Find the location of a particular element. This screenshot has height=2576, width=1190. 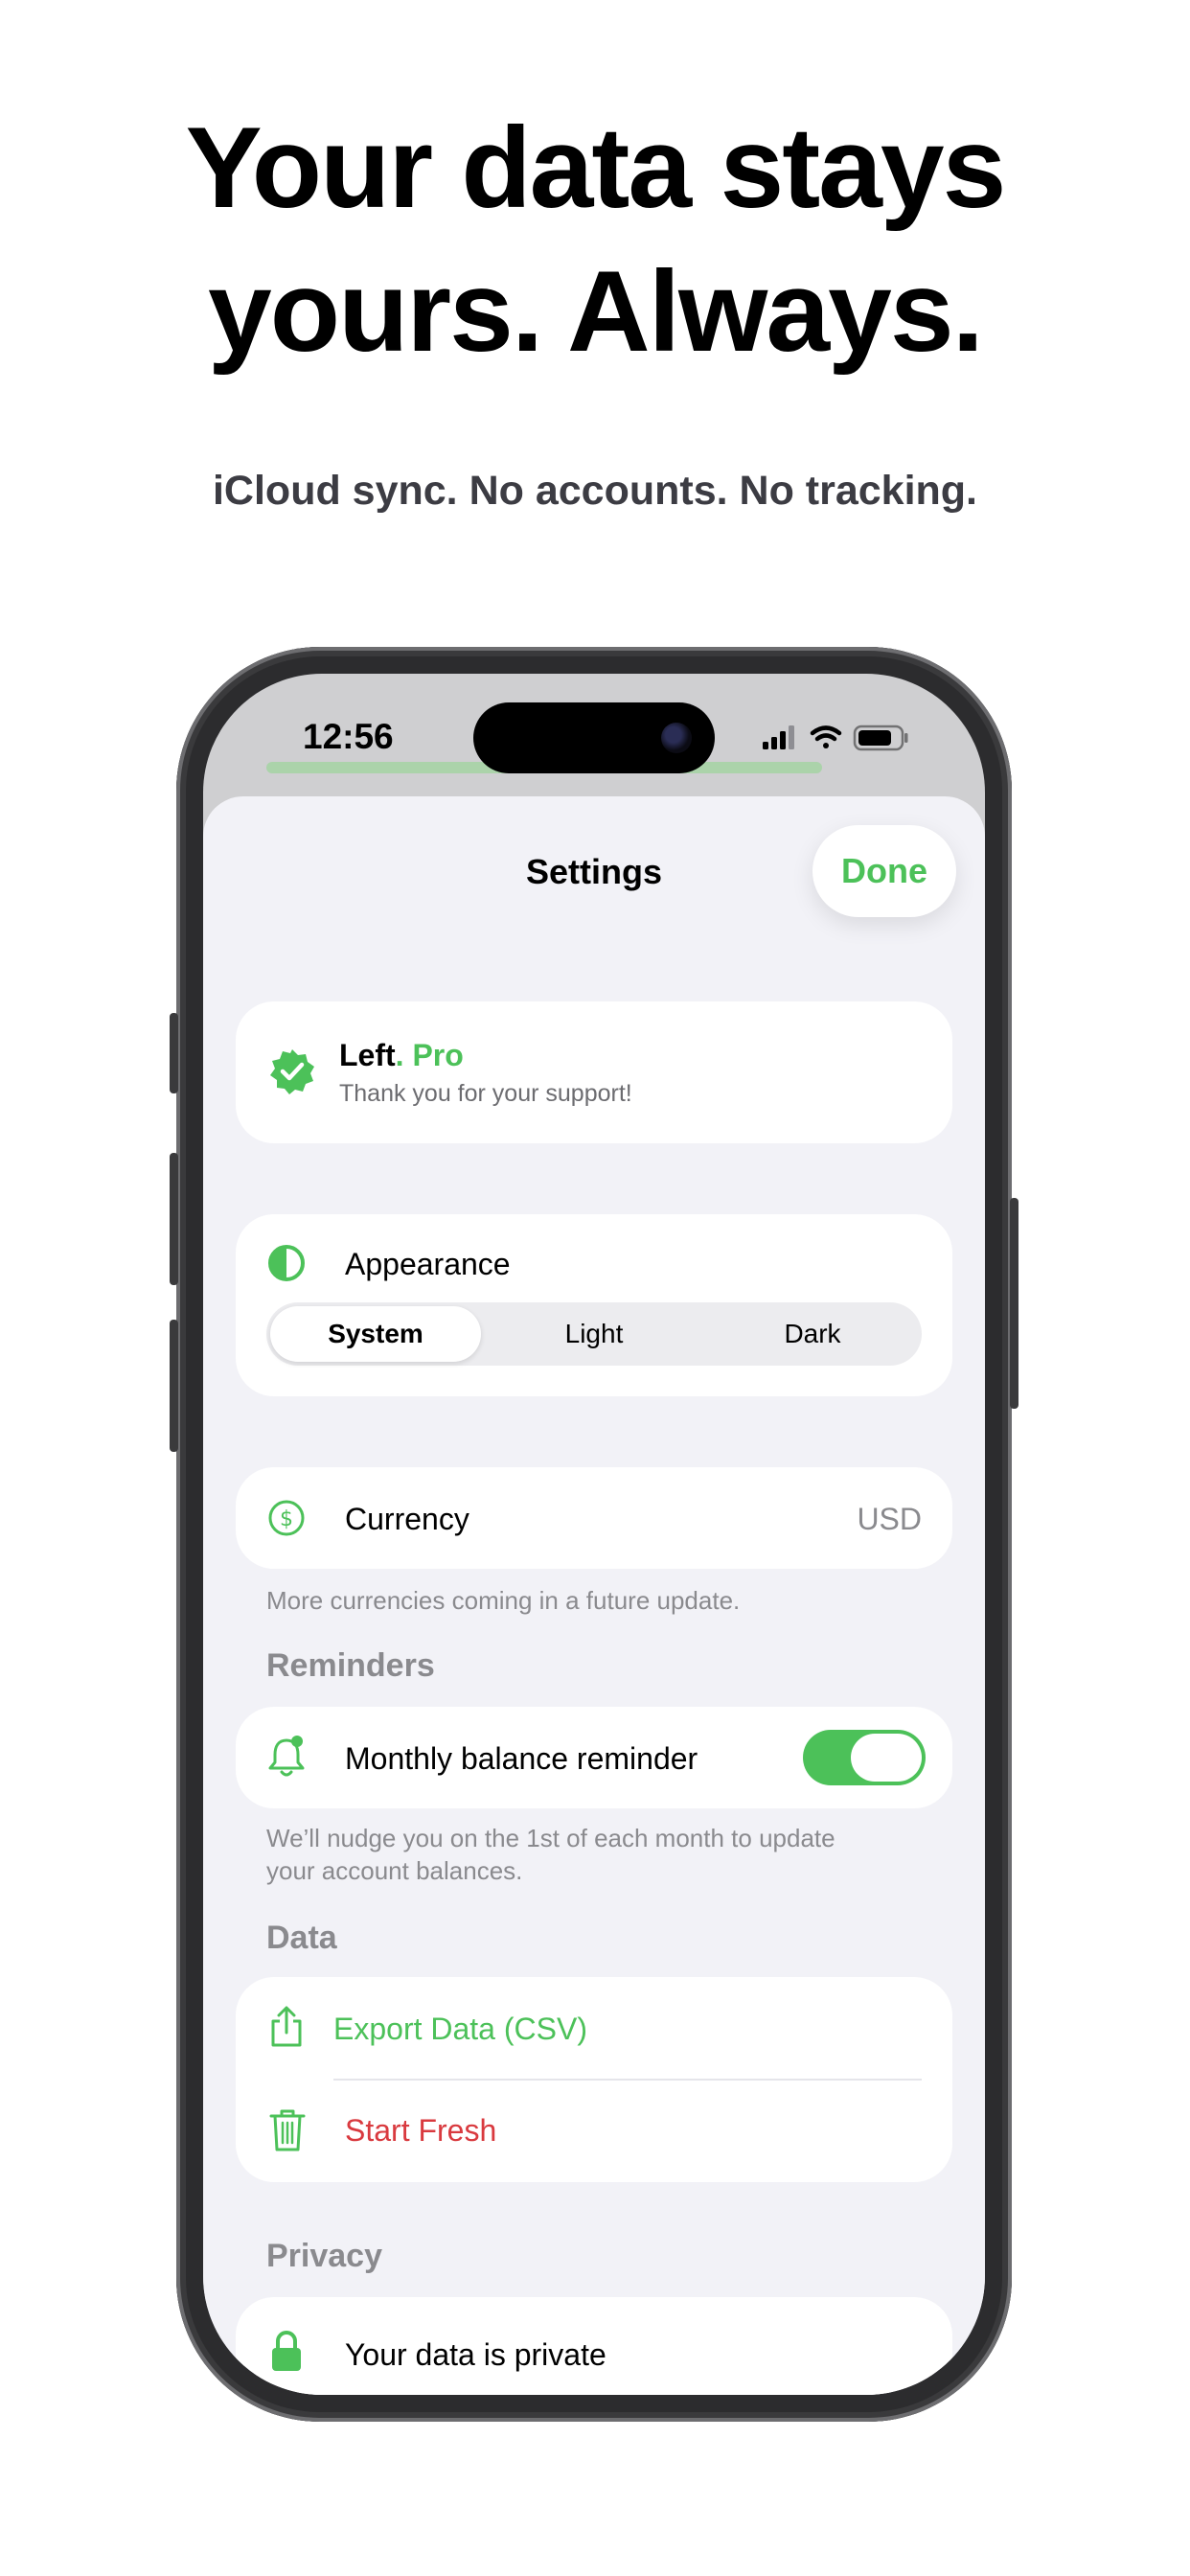

cellular-signal-icon is located at coordinates (779, 737).